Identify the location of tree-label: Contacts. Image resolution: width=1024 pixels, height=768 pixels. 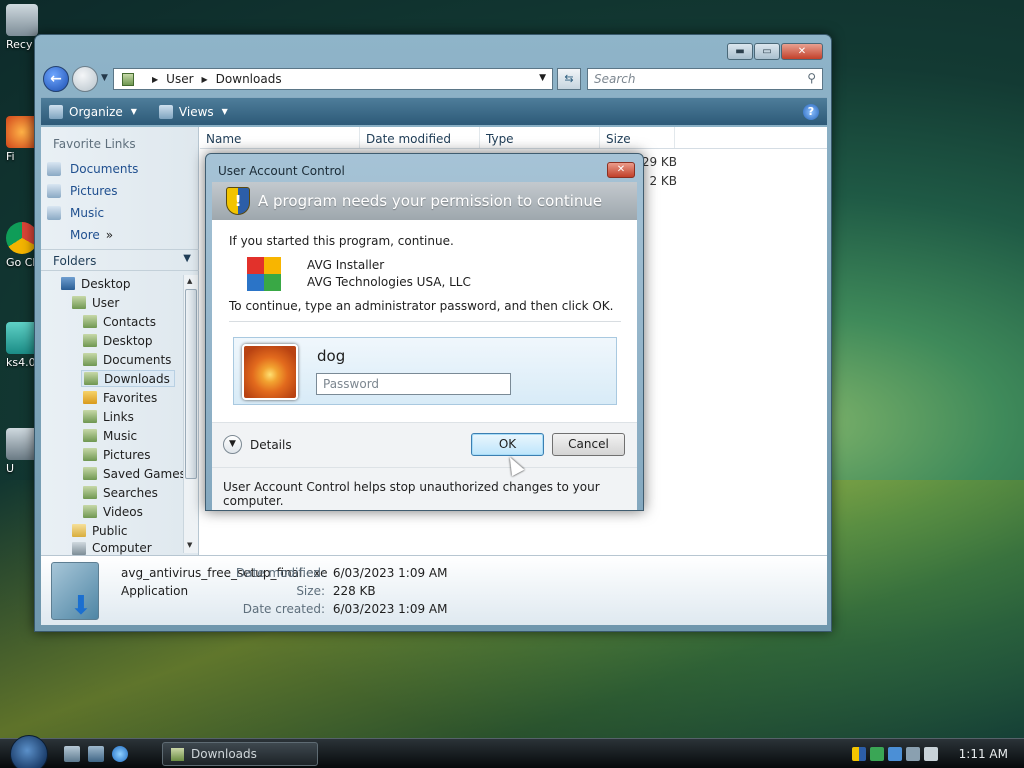
(129, 321).